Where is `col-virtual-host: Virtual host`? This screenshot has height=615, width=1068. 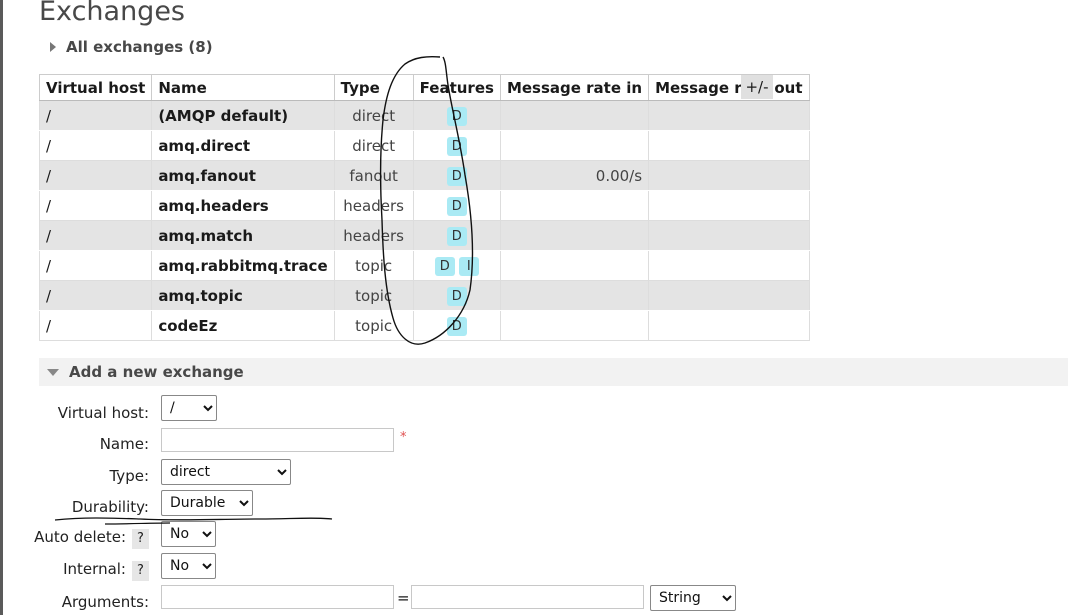
col-virtual-host: Virtual host is located at coordinates (95, 87).